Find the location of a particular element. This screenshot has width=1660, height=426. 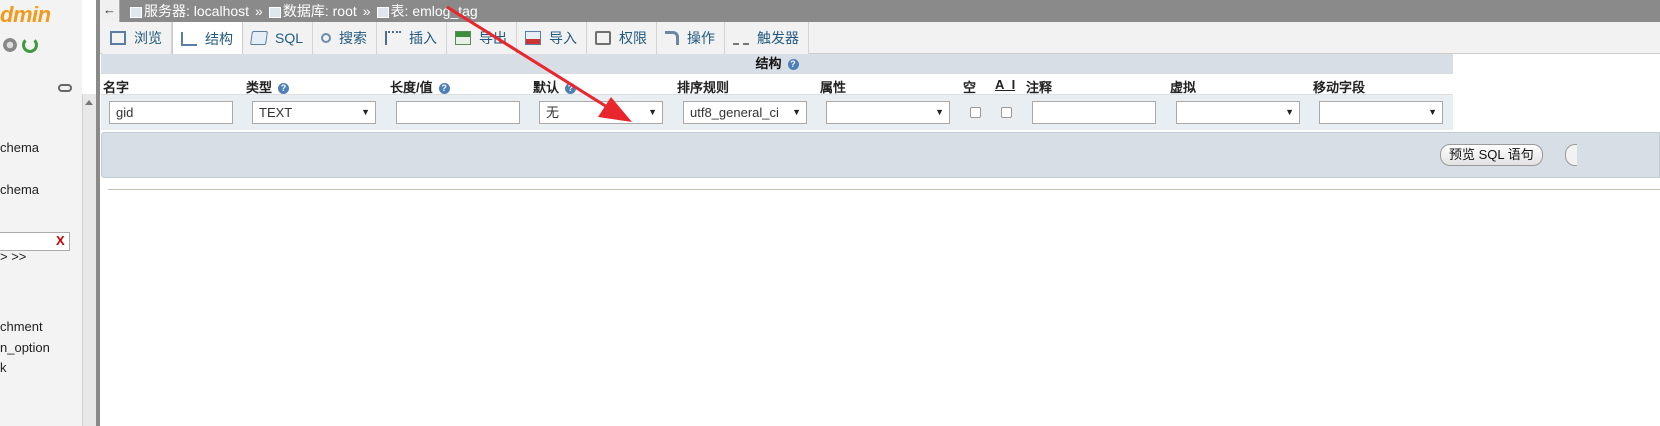

structure-field-row: gid TEXT 无 utf8_general_ci is located at coordinates (777, 112).